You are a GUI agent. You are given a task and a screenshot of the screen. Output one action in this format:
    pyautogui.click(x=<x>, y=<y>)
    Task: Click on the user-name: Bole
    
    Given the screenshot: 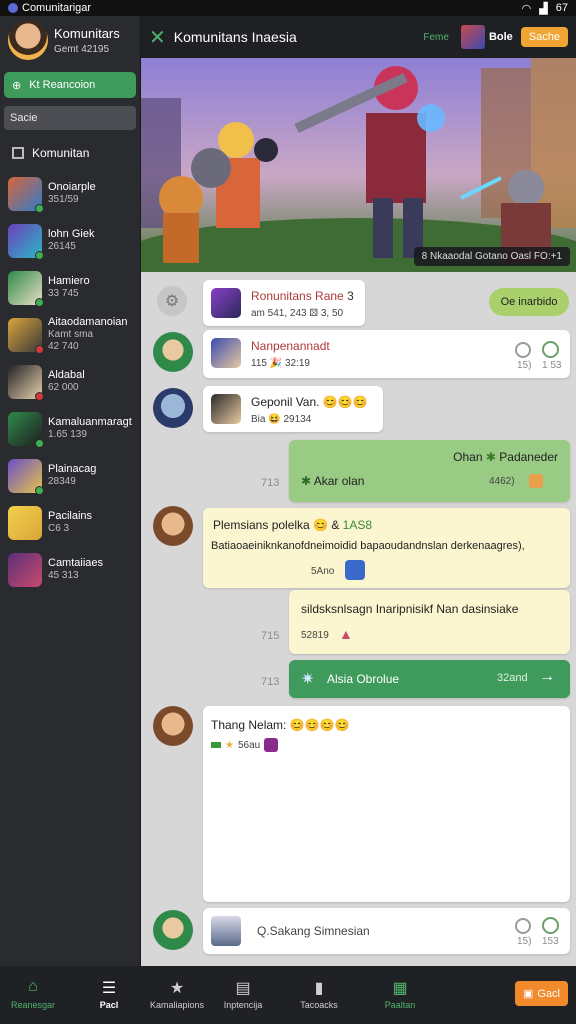 What is the action you would take?
    pyautogui.click(x=500, y=37)
    